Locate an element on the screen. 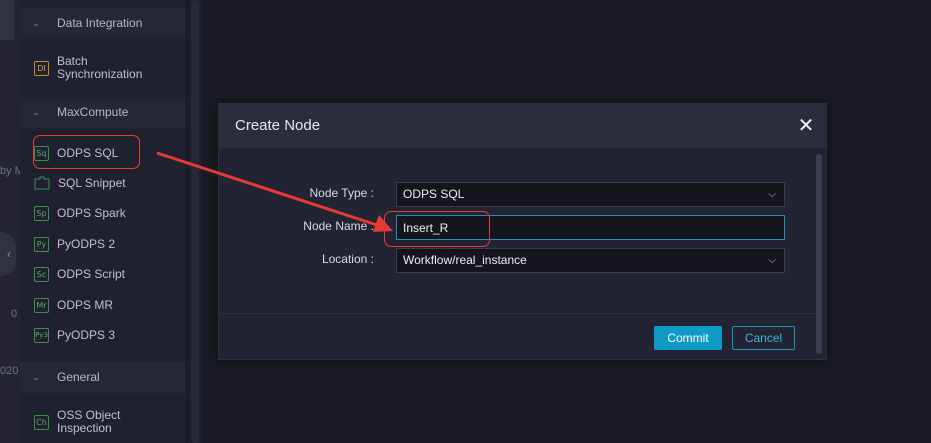 The width and height of the screenshot is (931, 443). annotation-arrow is located at coordinates (274, 191).